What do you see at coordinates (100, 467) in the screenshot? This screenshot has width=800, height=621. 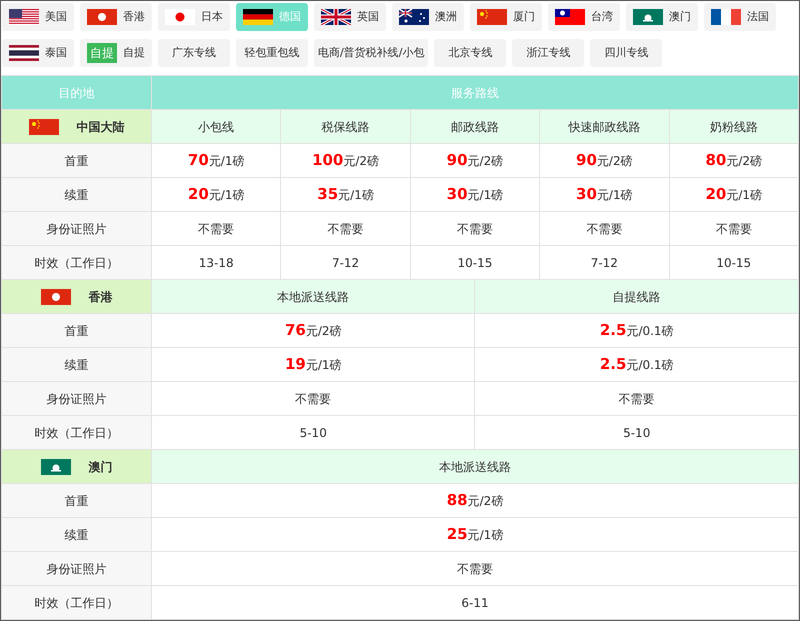 I see `region-name: 澳门` at bounding box center [100, 467].